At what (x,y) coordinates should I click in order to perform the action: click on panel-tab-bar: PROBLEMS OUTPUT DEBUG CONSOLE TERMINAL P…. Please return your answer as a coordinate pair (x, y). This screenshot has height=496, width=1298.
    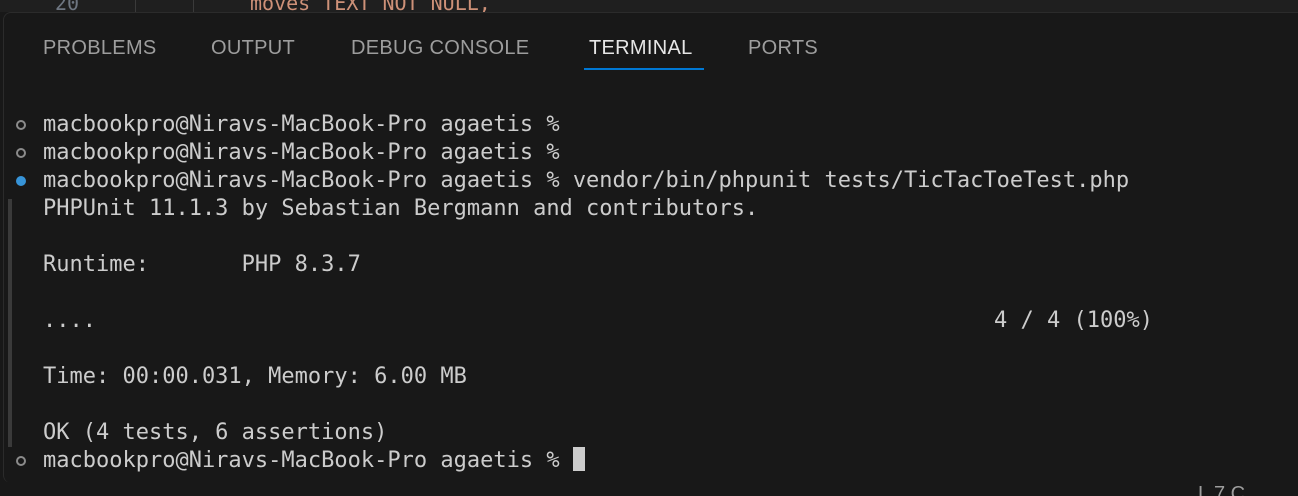
    Looking at the image, I should click on (651, 43).